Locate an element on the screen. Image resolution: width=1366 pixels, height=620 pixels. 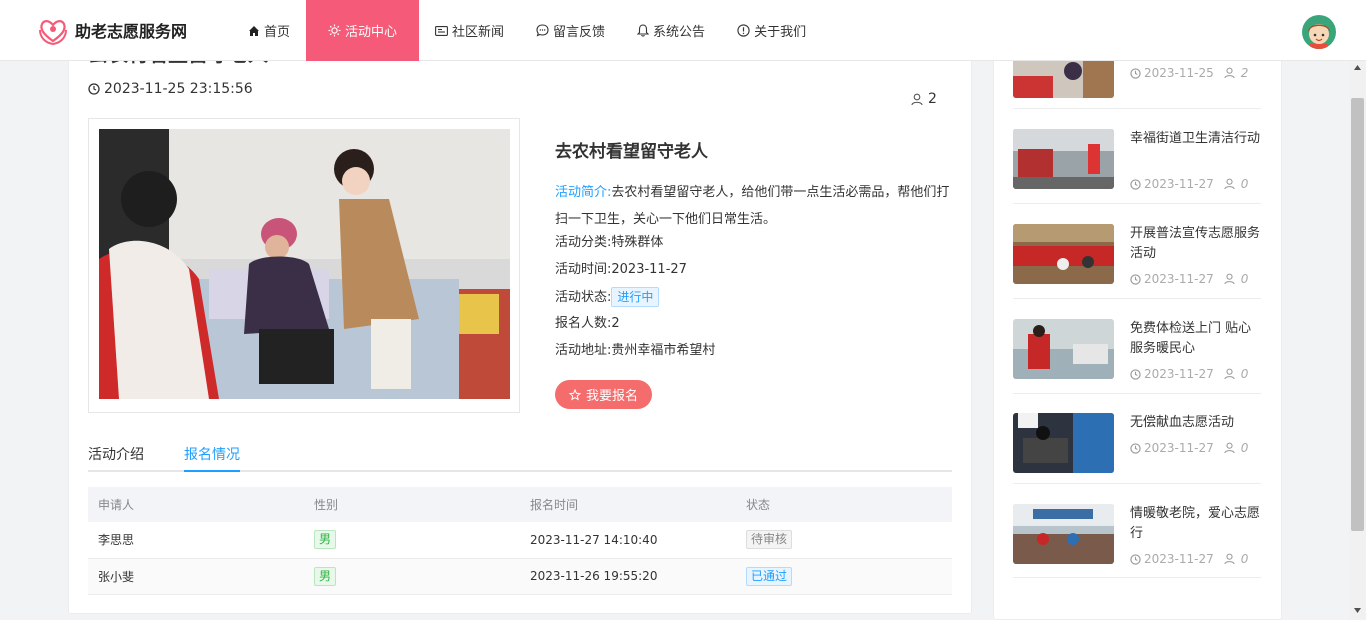
list-item-meta: 2023-11-25 2 is located at coordinates (1189, 73).